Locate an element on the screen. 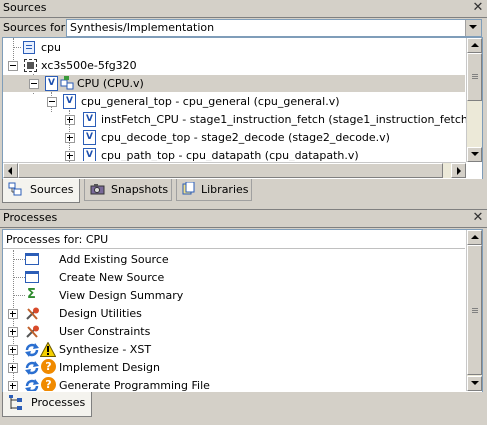  process-label: Implement Design is located at coordinates (110, 367).